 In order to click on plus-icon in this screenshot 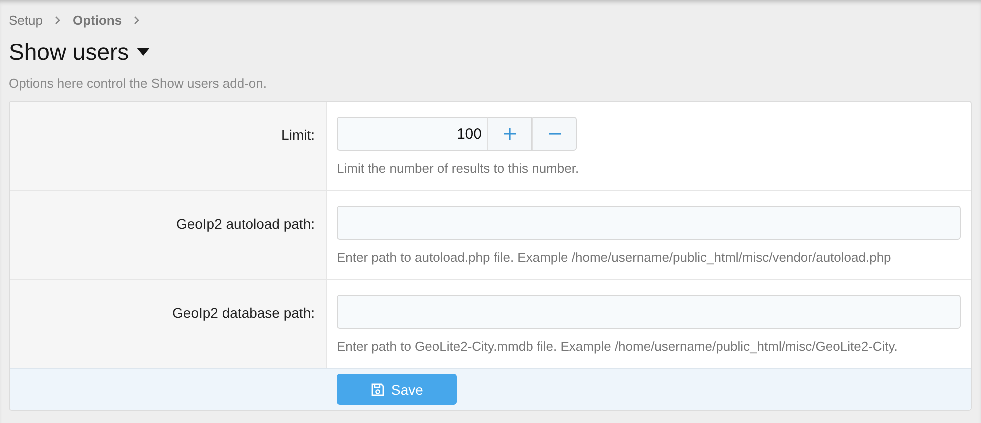, I will do `click(510, 134)`.